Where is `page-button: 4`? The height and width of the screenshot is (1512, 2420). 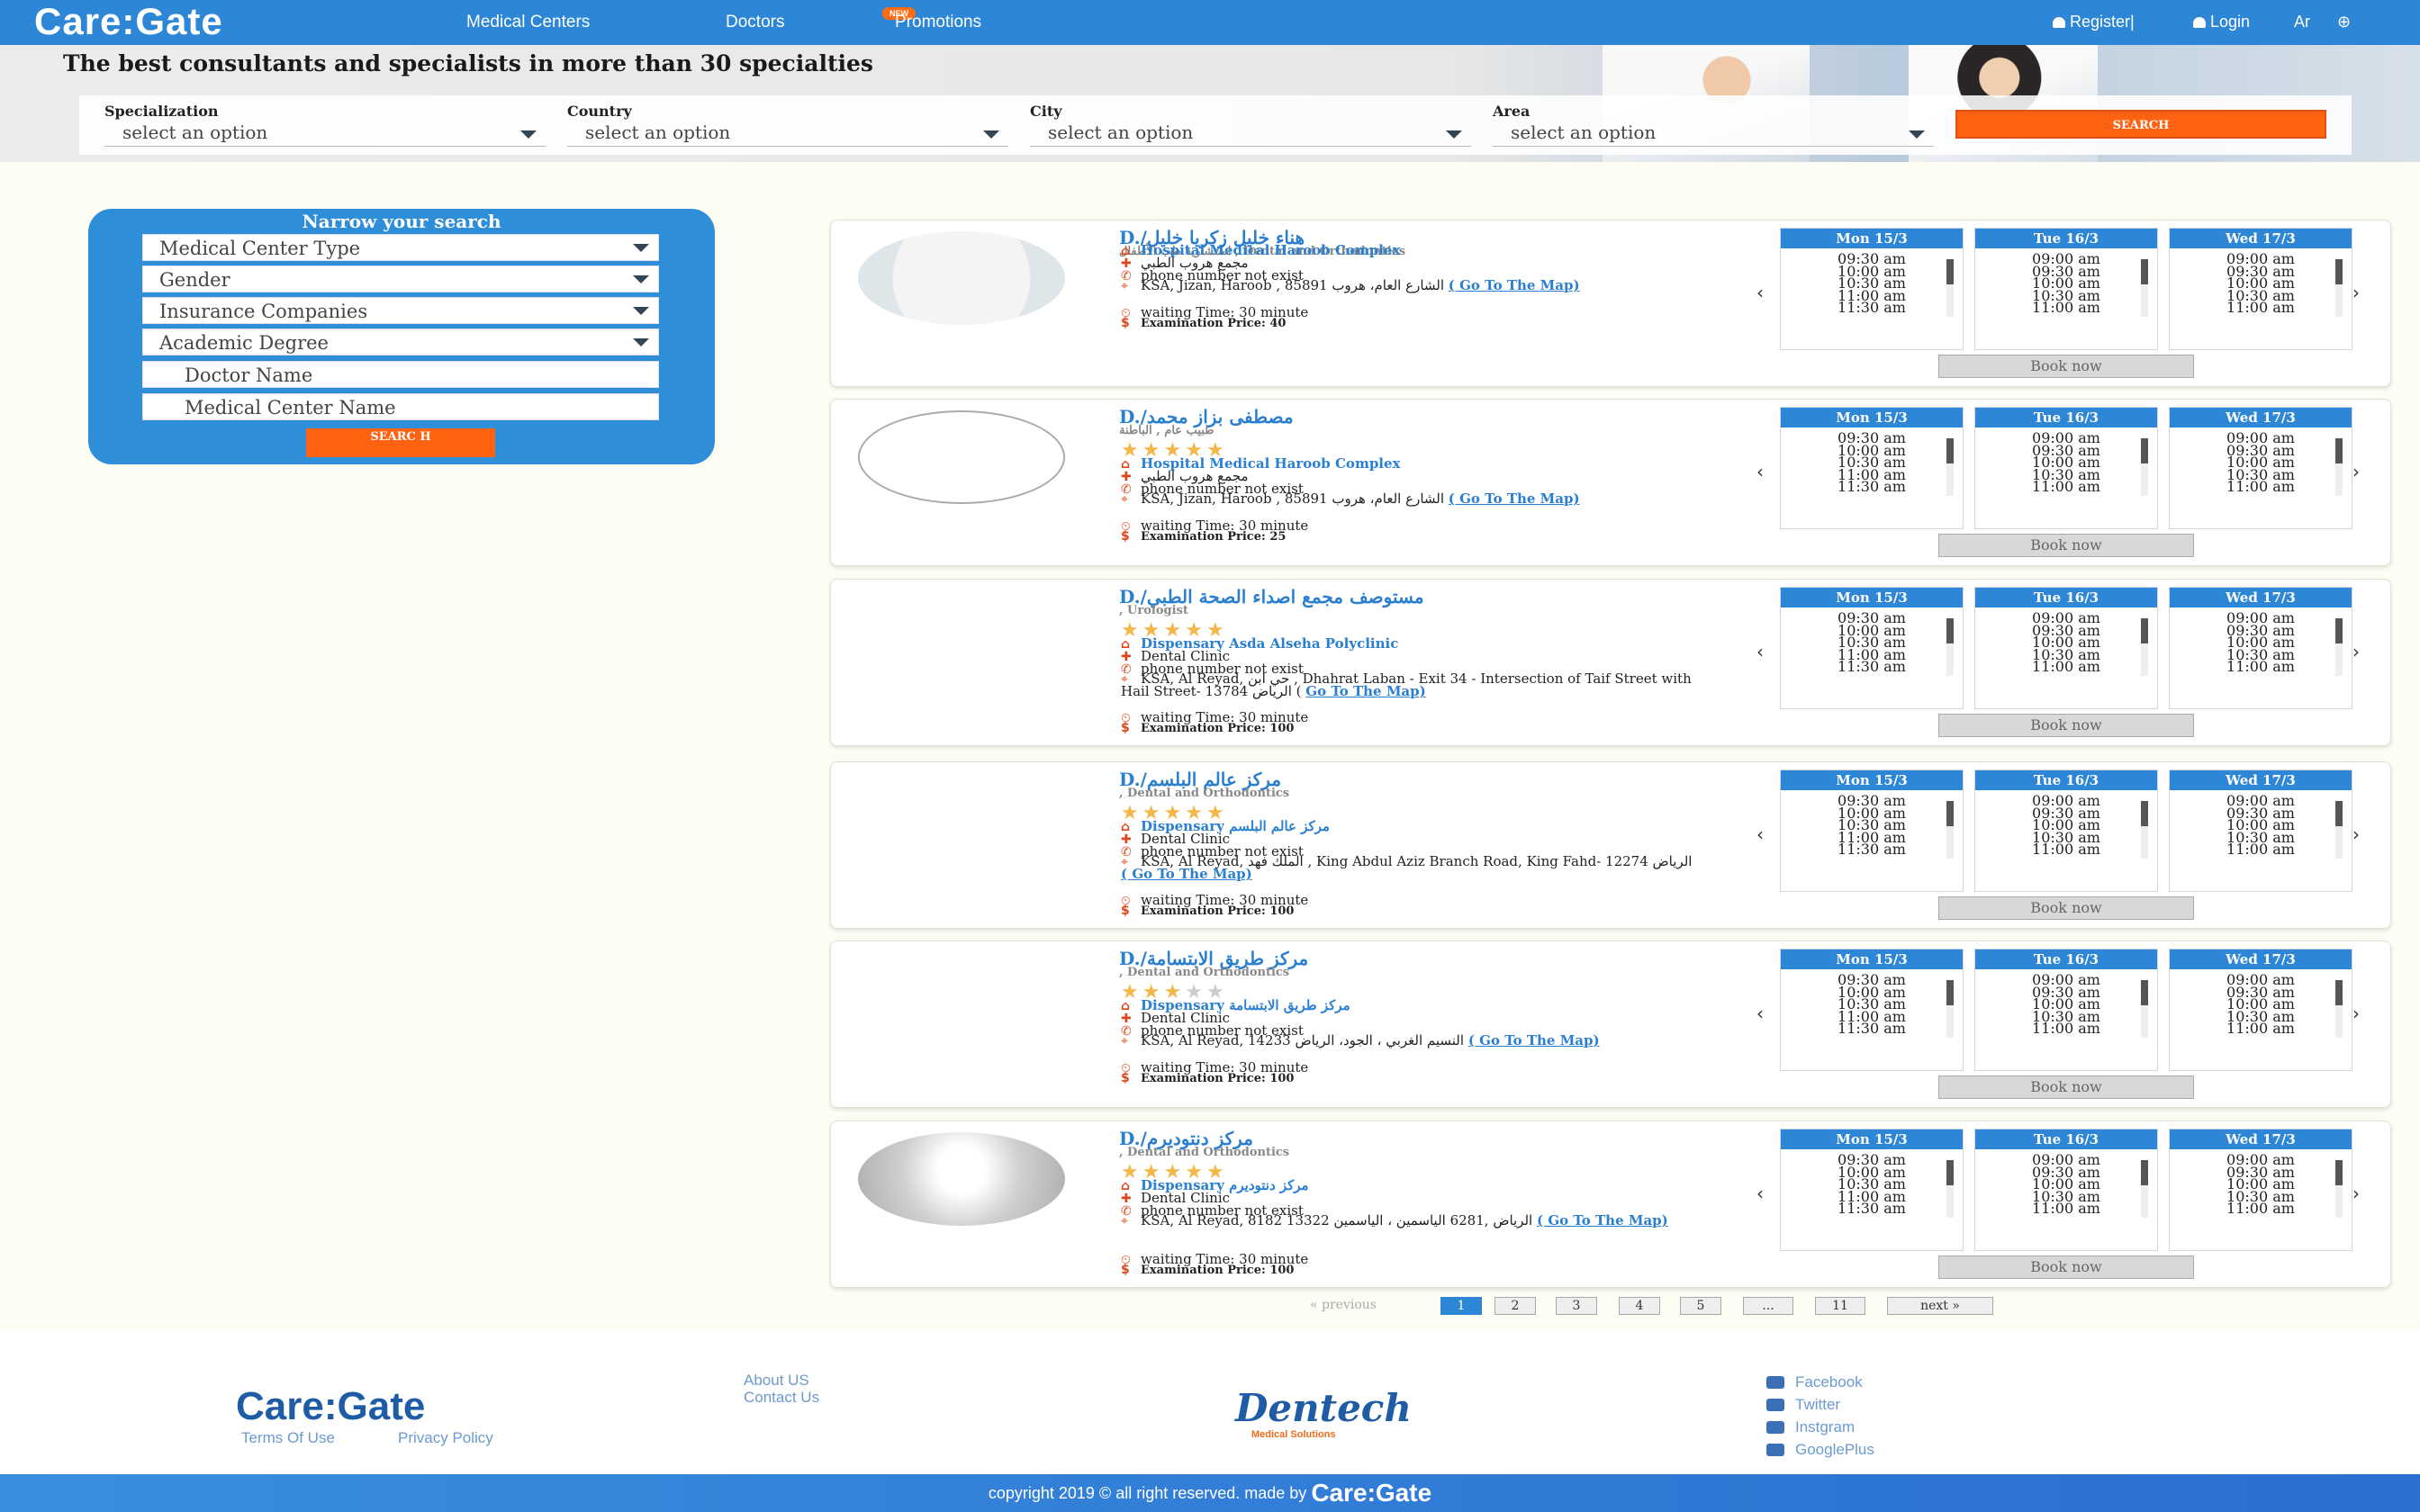
page-button: 4 is located at coordinates (1639, 1306).